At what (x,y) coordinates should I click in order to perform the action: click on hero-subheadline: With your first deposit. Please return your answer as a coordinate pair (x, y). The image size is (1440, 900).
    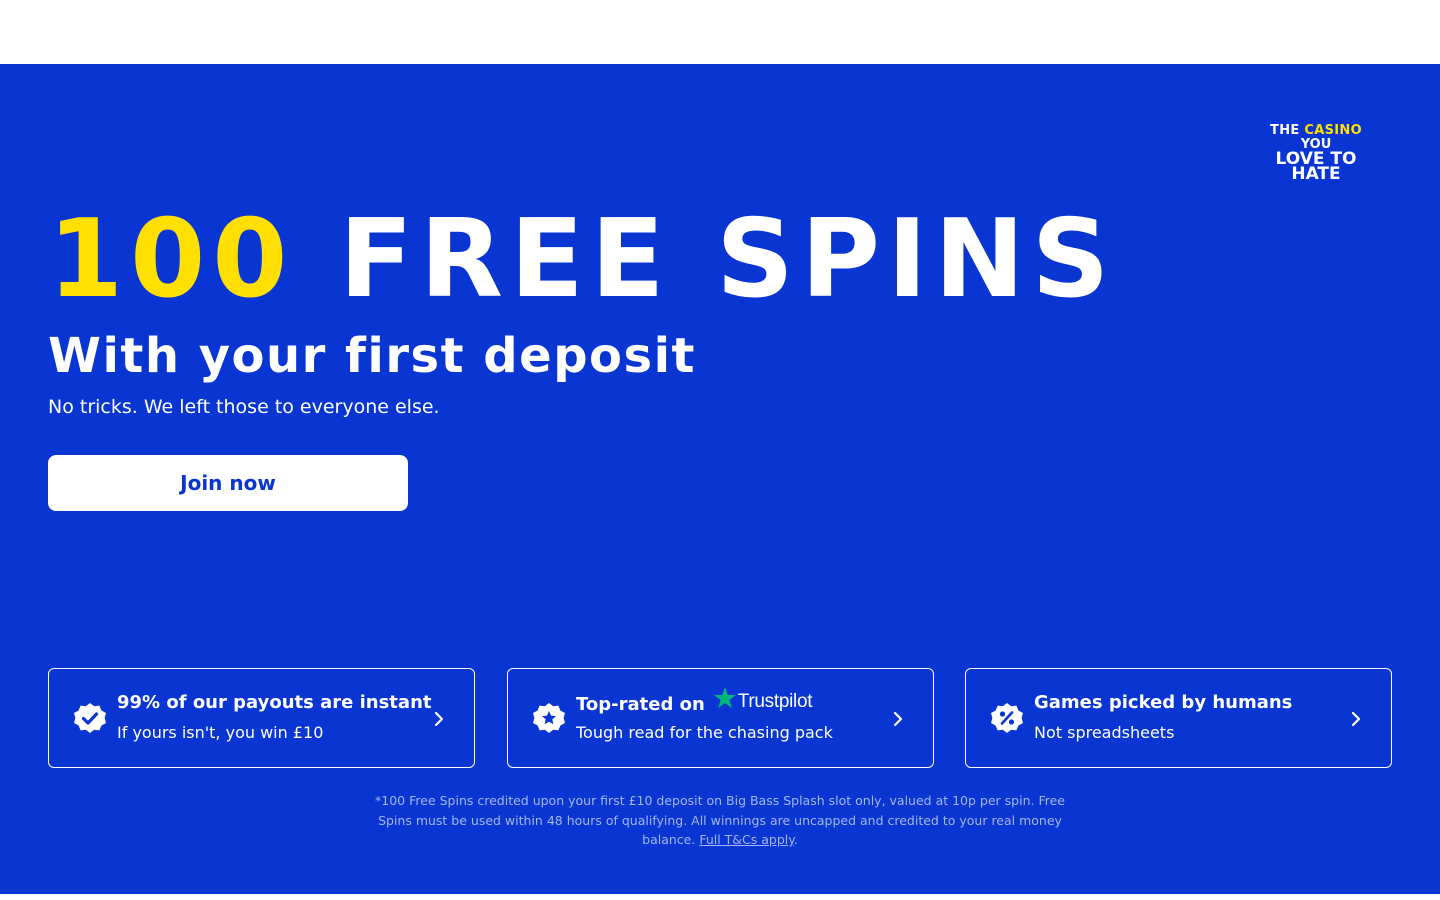
    Looking at the image, I should click on (372, 356).